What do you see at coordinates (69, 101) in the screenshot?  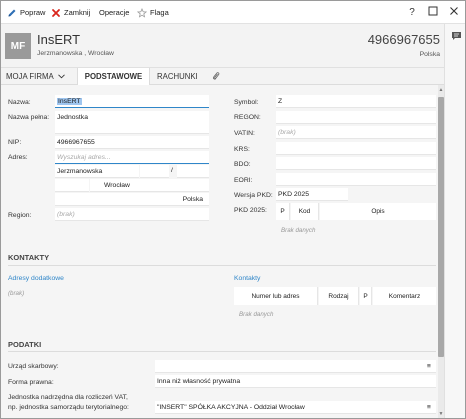 I see `name-value: InsERT` at bounding box center [69, 101].